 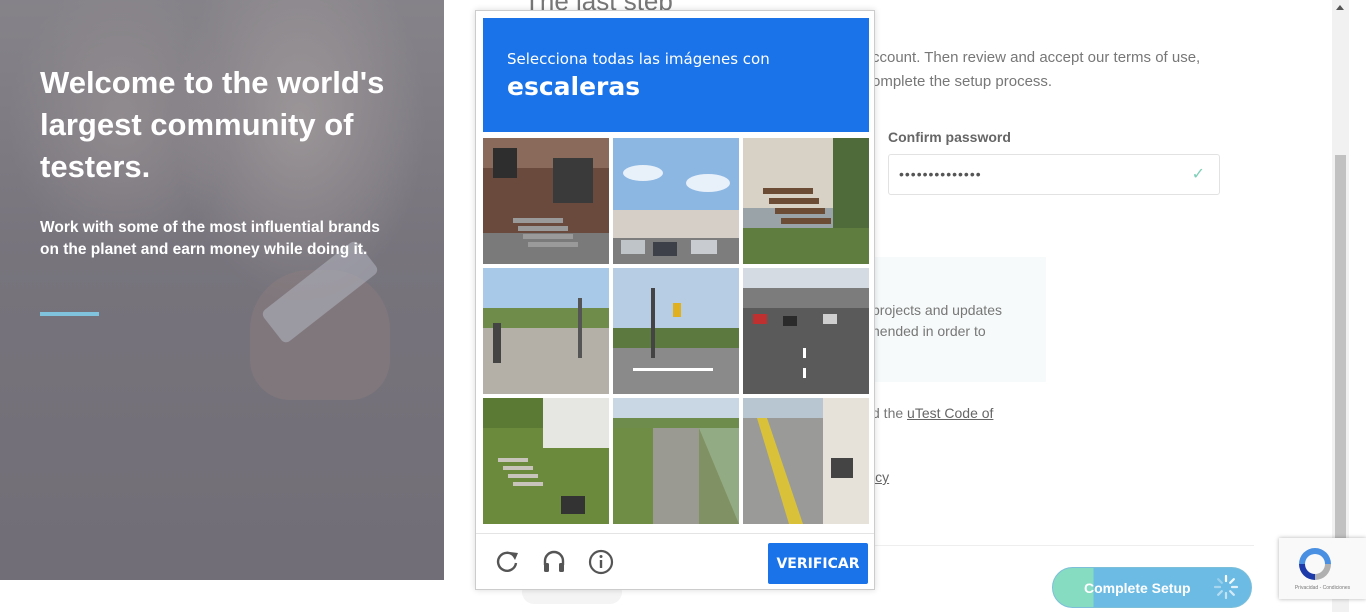 What do you see at coordinates (638, 59) in the screenshot?
I see `captcha-prompt: Selecciona todas las imágenes con` at bounding box center [638, 59].